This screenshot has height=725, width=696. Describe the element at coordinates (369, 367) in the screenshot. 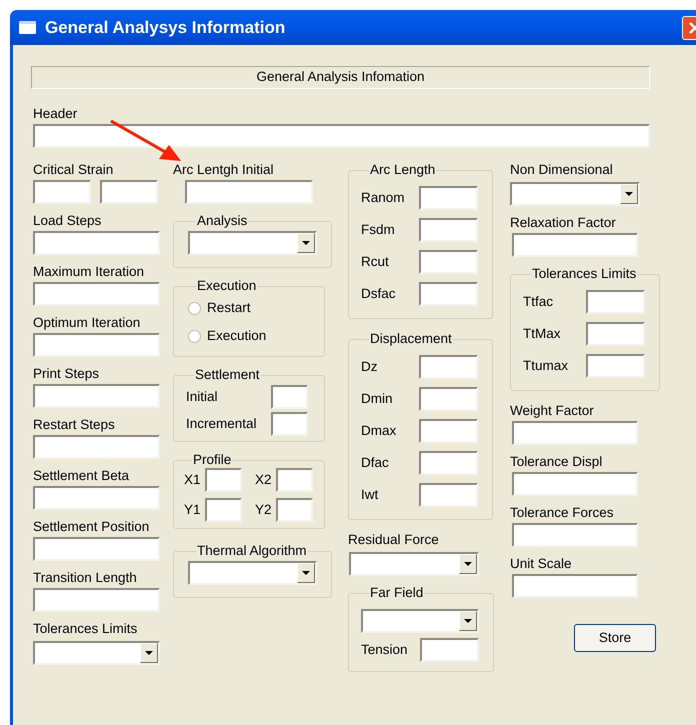

I see `field-label: Dz` at that location.